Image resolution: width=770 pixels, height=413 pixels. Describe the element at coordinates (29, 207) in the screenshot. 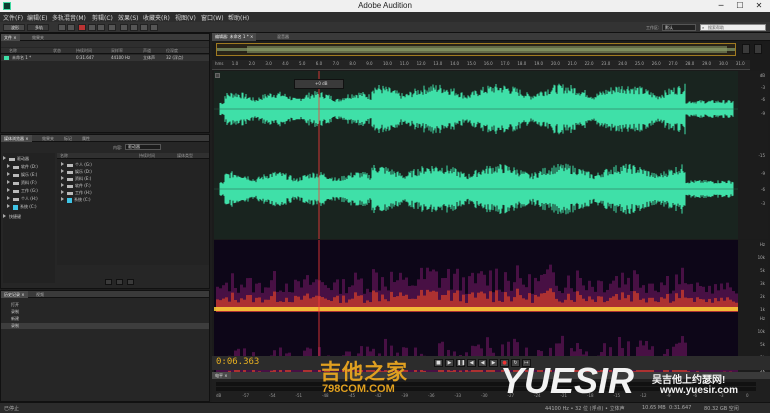

I see `tree-item: 系统 (C:)` at that location.